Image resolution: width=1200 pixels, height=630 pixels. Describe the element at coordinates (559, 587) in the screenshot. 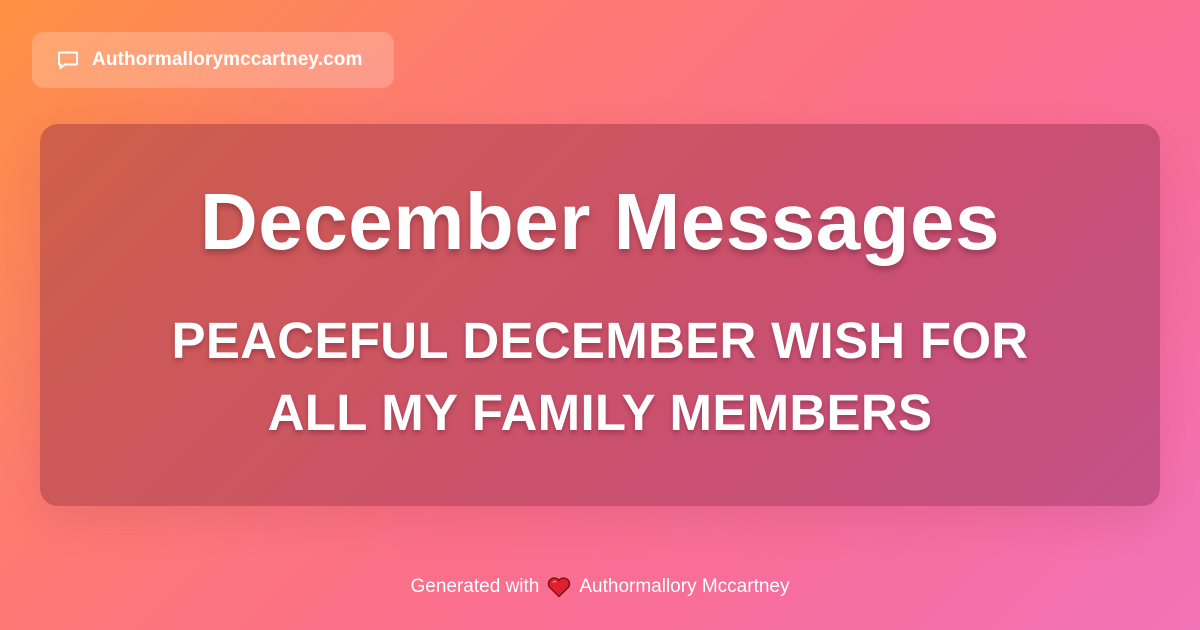

I see `heart-icon` at that location.